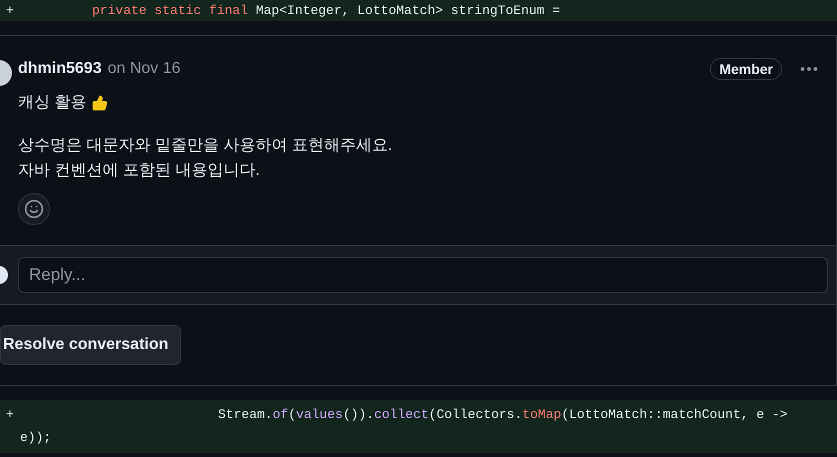  Describe the element at coordinates (205, 158) in the screenshot. I see `comment-text: 상수명은 대문자와 밑줄만을 사용하여 표현해주세요. 자바 컨벤션에 포함된 내용입니다.` at that location.